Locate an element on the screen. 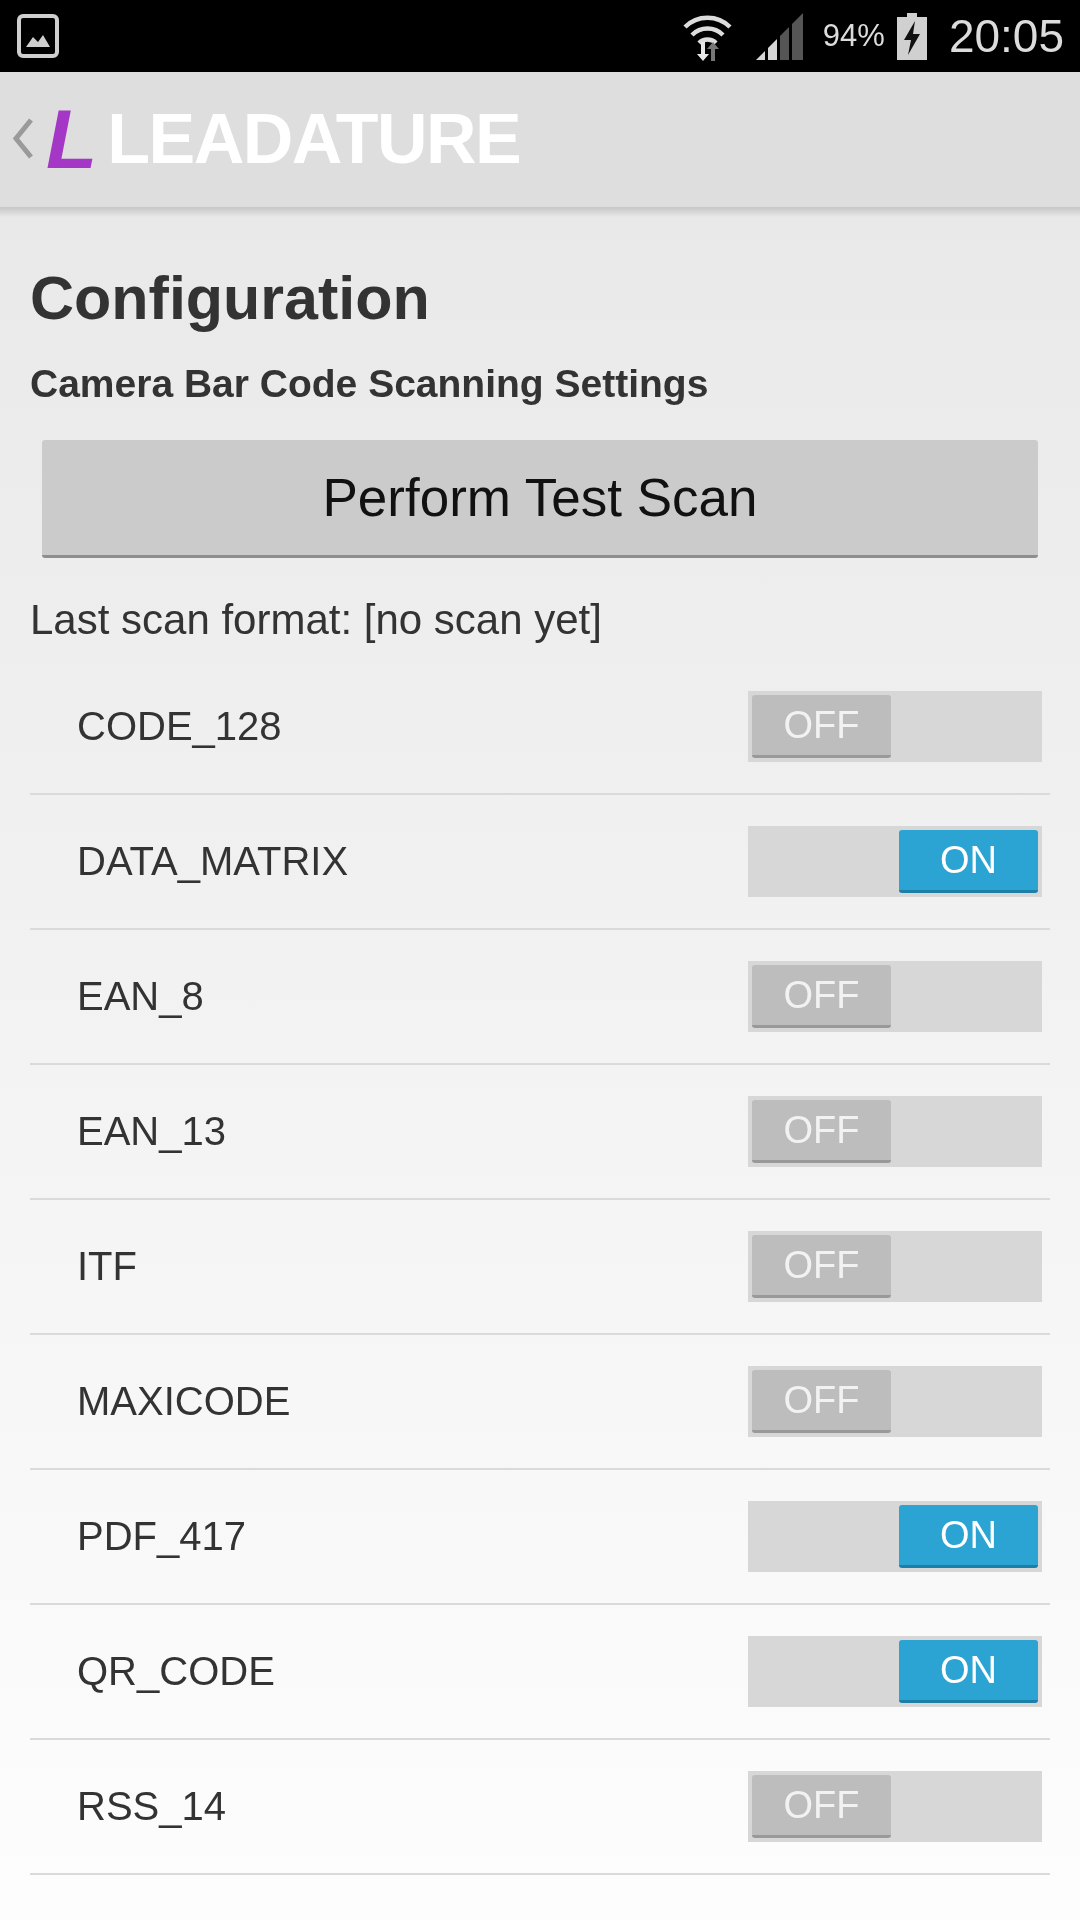 The image size is (1080, 1920). format-label: MAXICODE is located at coordinates (184, 1401).